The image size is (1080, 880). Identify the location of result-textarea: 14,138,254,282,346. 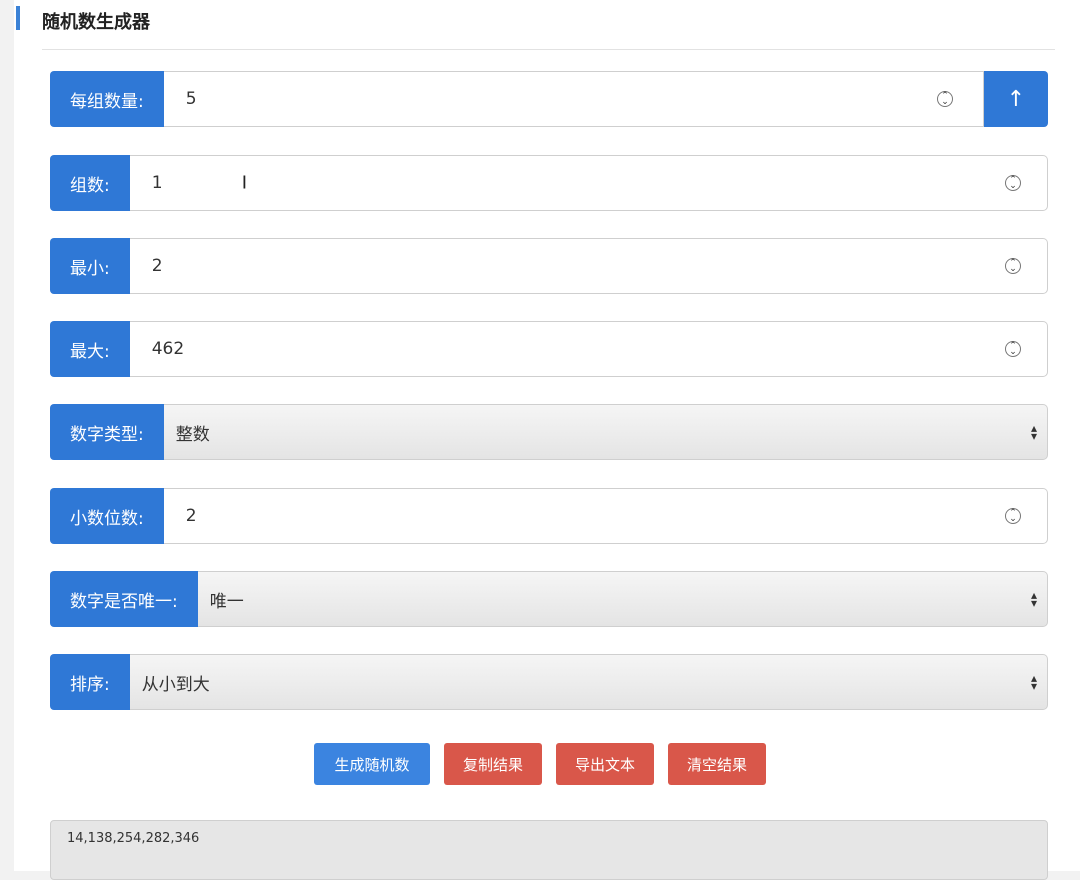
(549, 850).